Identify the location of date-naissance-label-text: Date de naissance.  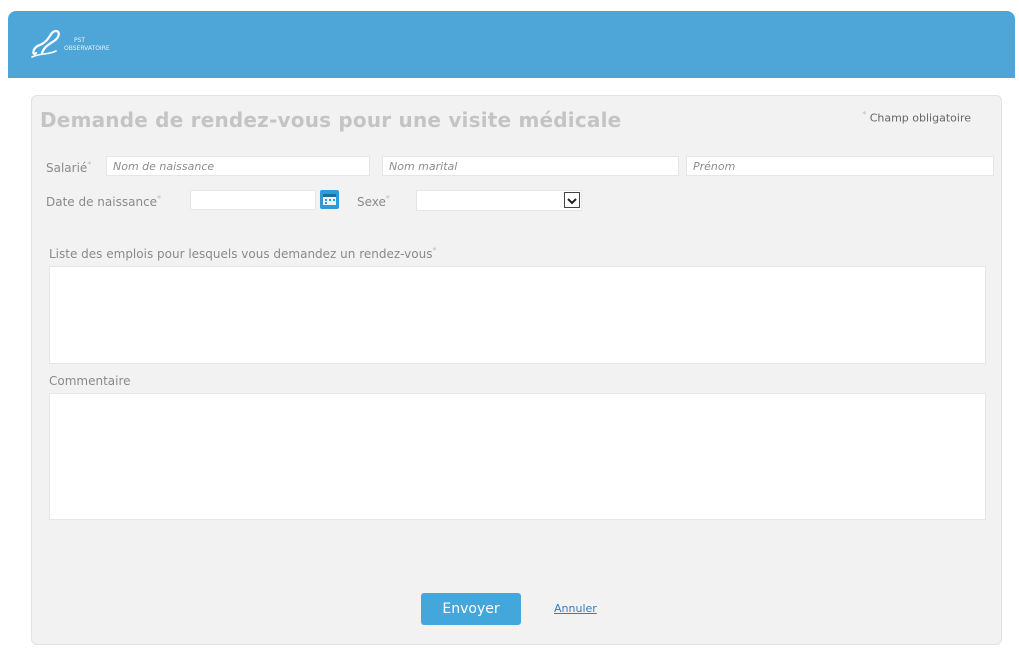
(102, 202).